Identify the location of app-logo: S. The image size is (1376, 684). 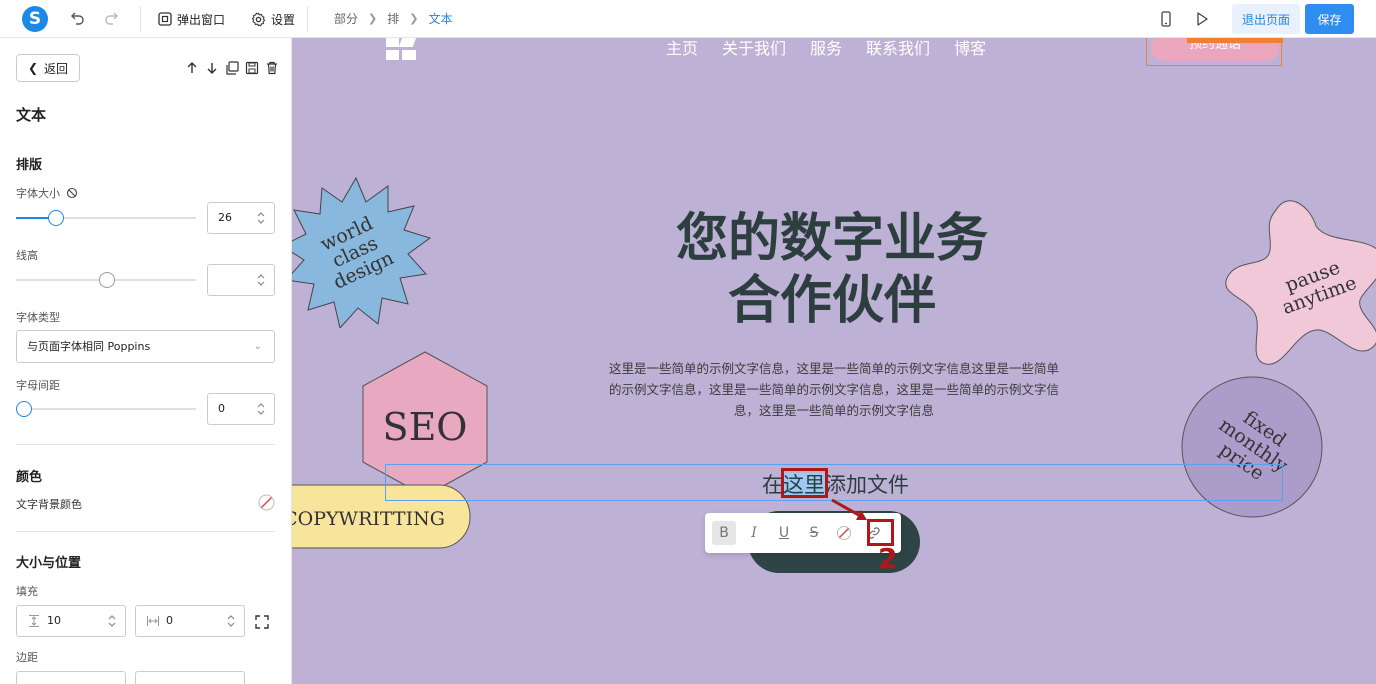
(35, 19).